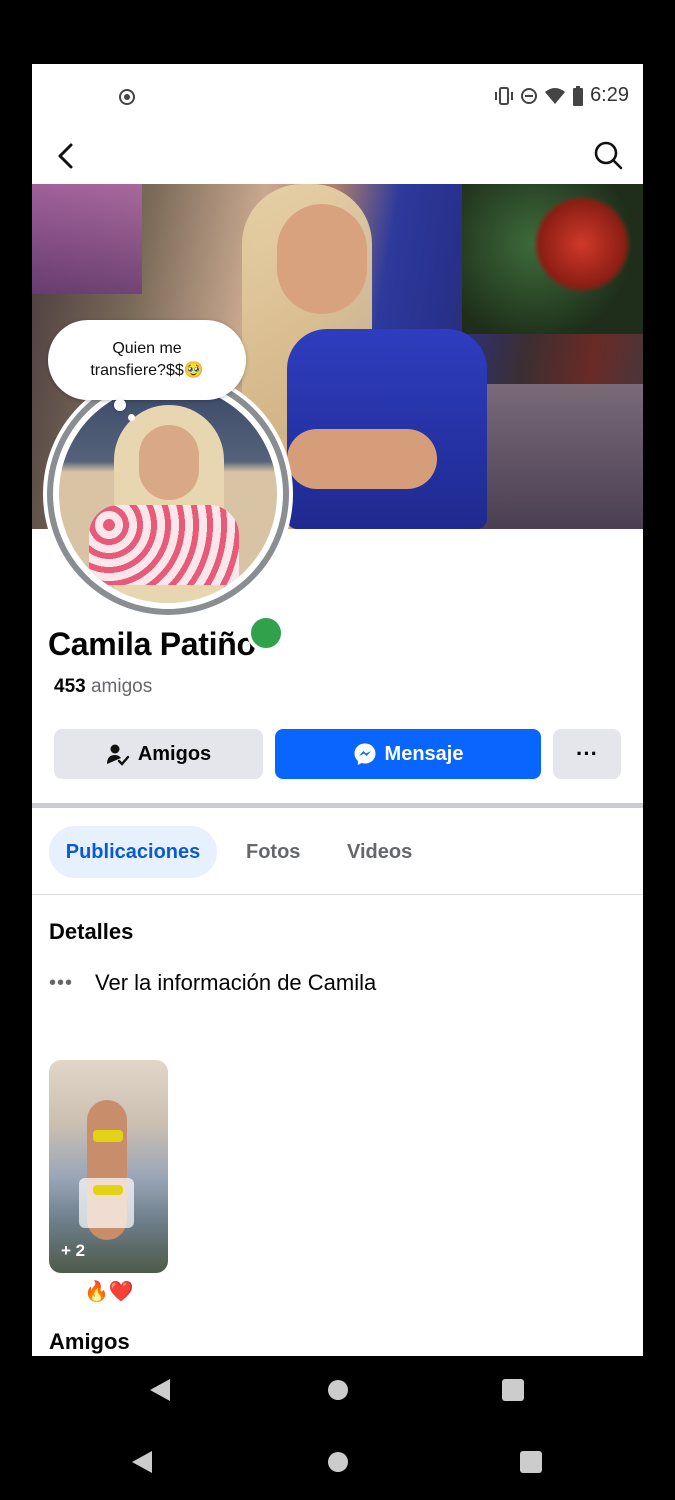 Image resolution: width=675 pixels, height=1500 pixels. Describe the element at coordinates (337, 97) in the screenshot. I see `status-bar: 6:29` at that location.